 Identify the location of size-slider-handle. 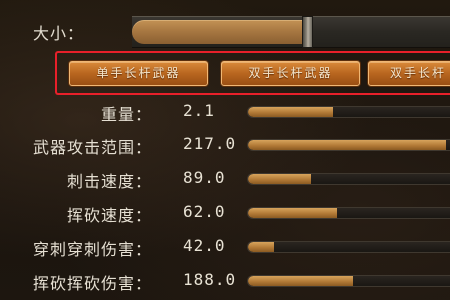
(307, 32).